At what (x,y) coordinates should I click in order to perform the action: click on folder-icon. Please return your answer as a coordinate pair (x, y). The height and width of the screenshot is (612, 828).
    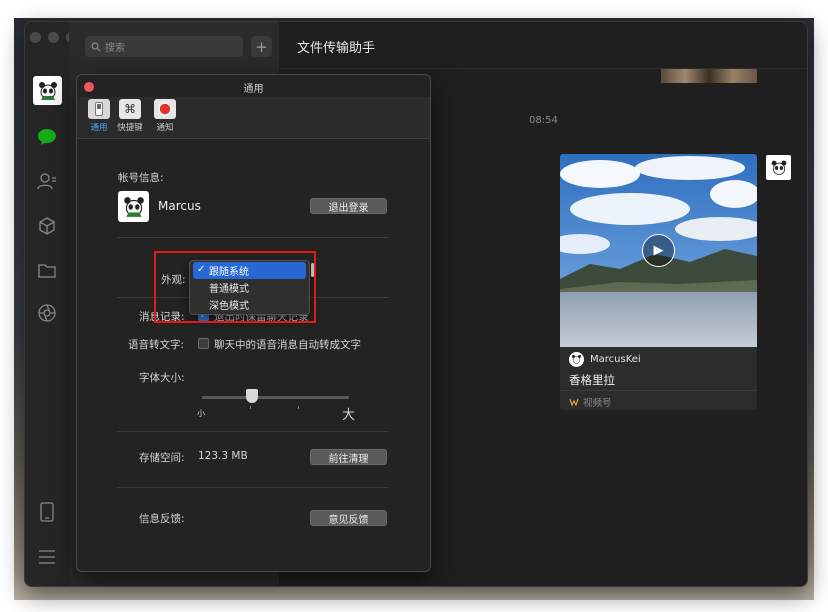
    Looking at the image, I should click on (47, 270).